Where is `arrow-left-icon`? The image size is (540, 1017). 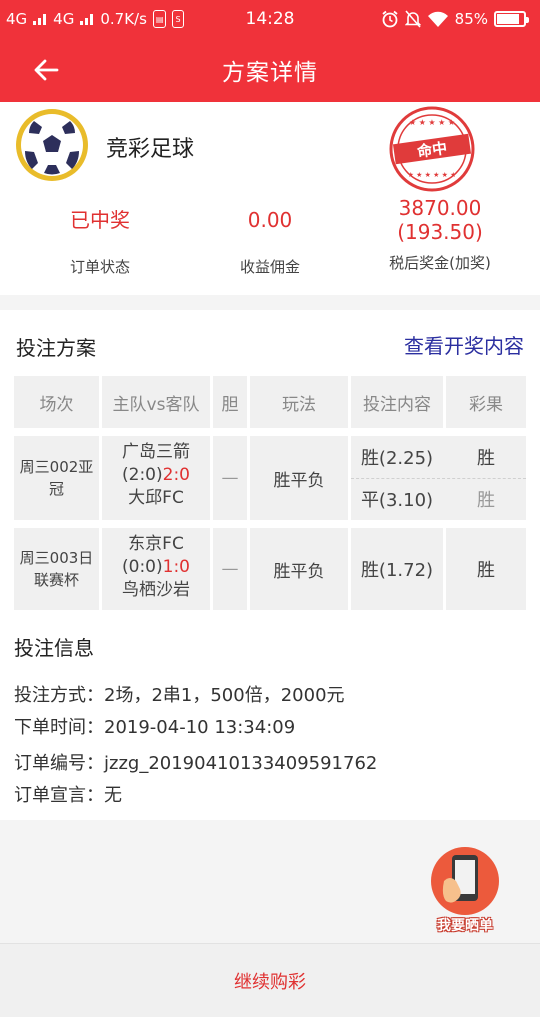 arrow-left-icon is located at coordinates (46, 70).